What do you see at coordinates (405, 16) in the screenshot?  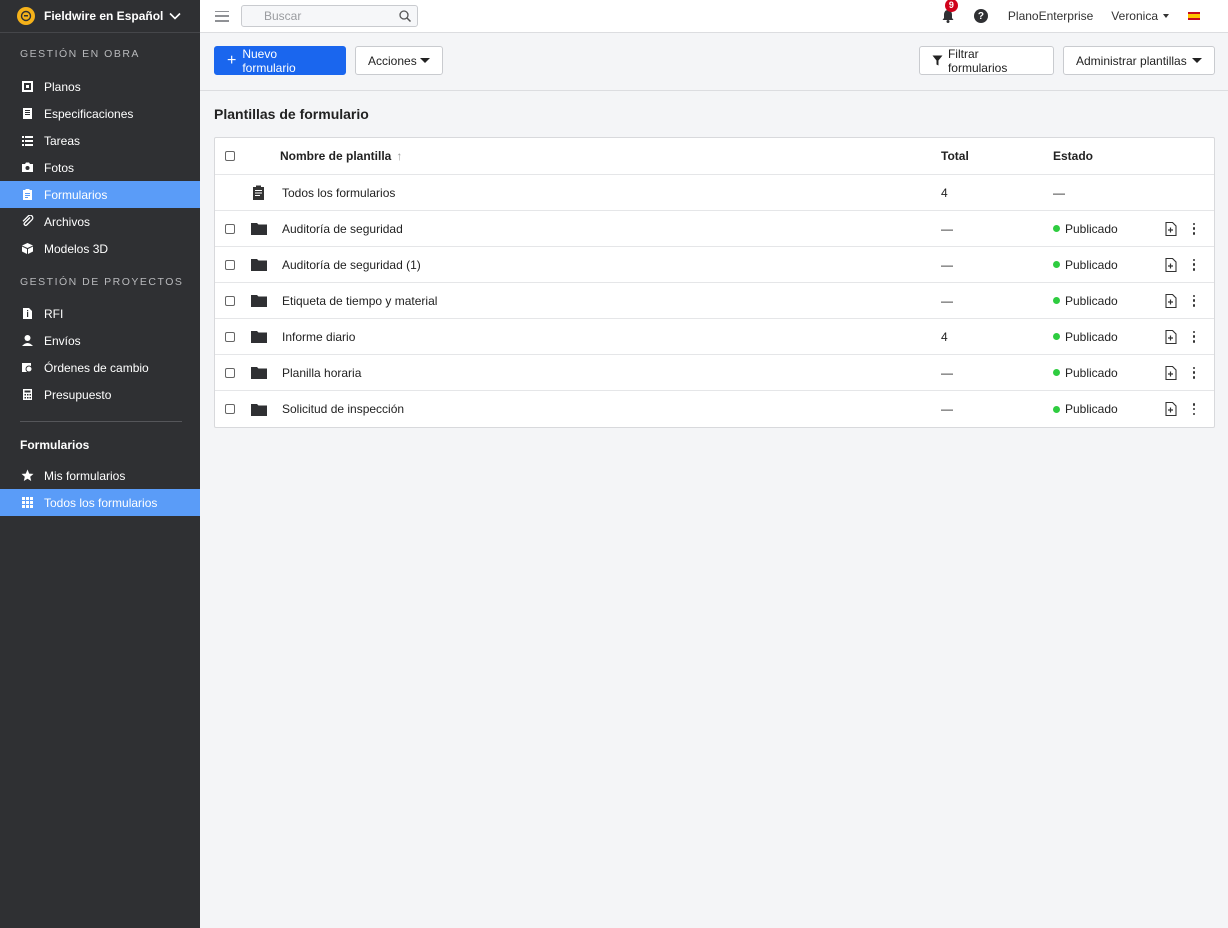 I see `search-icon` at bounding box center [405, 16].